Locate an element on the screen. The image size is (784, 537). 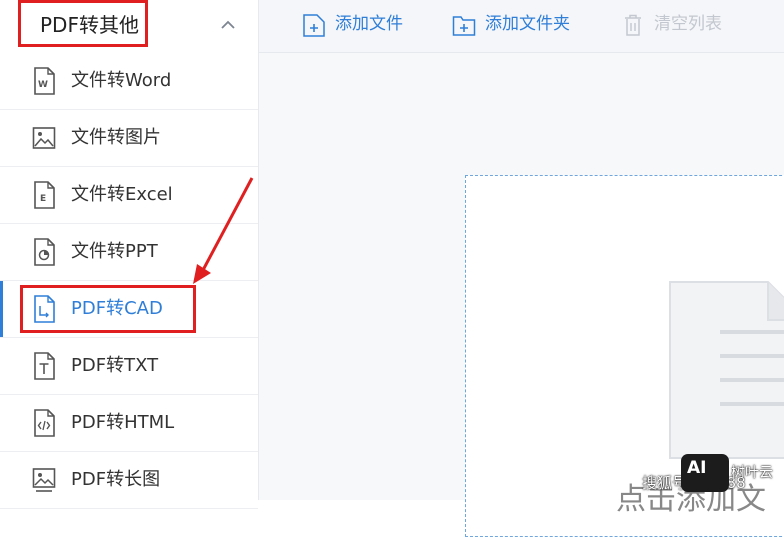
add-file-label: 添加文件 is located at coordinates (369, 24).